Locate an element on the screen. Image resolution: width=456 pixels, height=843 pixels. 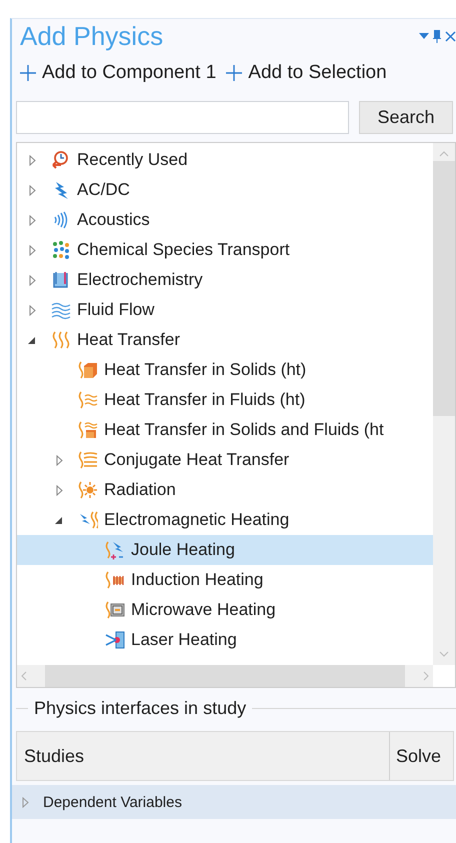
column-header: Solve is located at coordinates (421, 756).